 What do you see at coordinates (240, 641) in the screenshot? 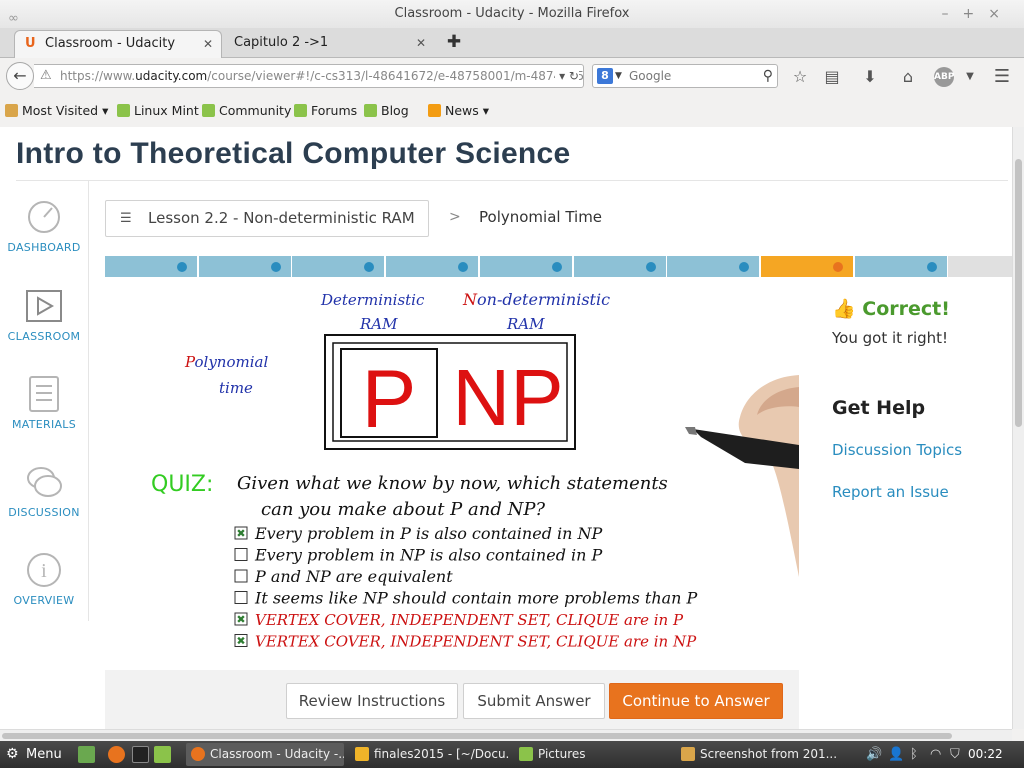
I see `check-icon: ✖` at bounding box center [240, 641].